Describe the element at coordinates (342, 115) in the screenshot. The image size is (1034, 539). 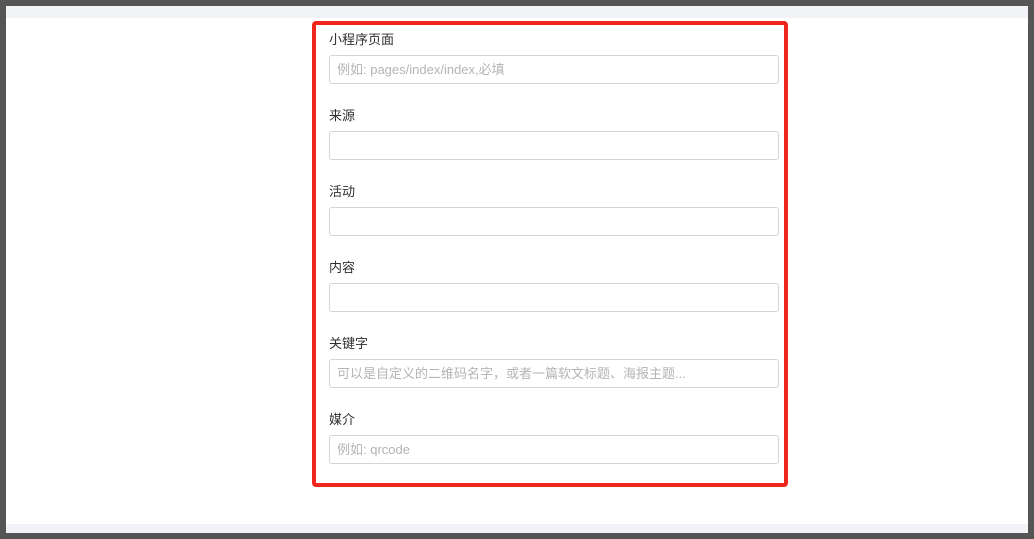
I see `field-label-source: 来源` at that location.